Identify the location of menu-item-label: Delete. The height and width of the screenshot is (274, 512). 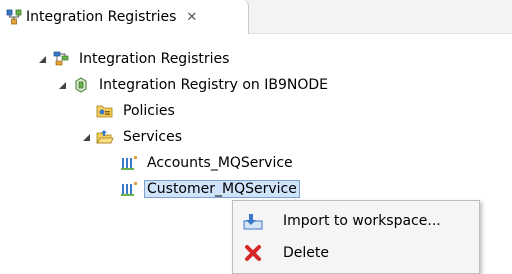
(306, 253).